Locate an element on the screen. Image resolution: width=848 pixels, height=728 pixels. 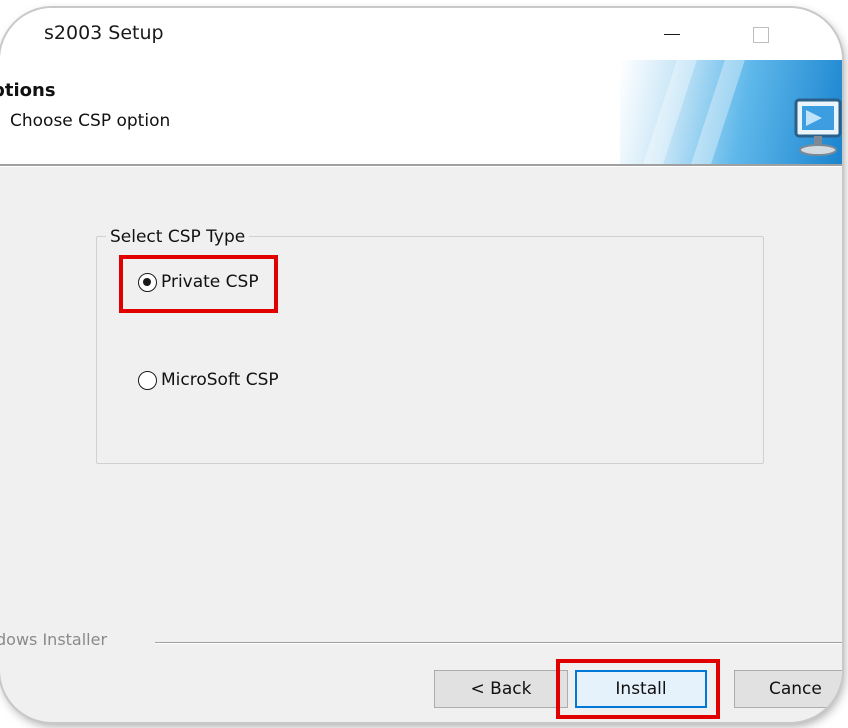
back-button: < Back is located at coordinates (501, 689).